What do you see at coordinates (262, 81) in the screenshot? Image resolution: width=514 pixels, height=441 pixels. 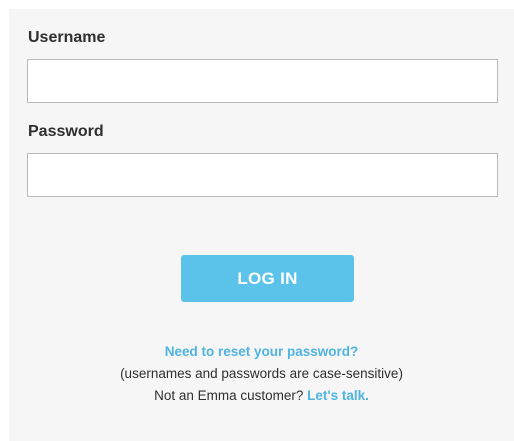 I see `username-input` at bounding box center [262, 81].